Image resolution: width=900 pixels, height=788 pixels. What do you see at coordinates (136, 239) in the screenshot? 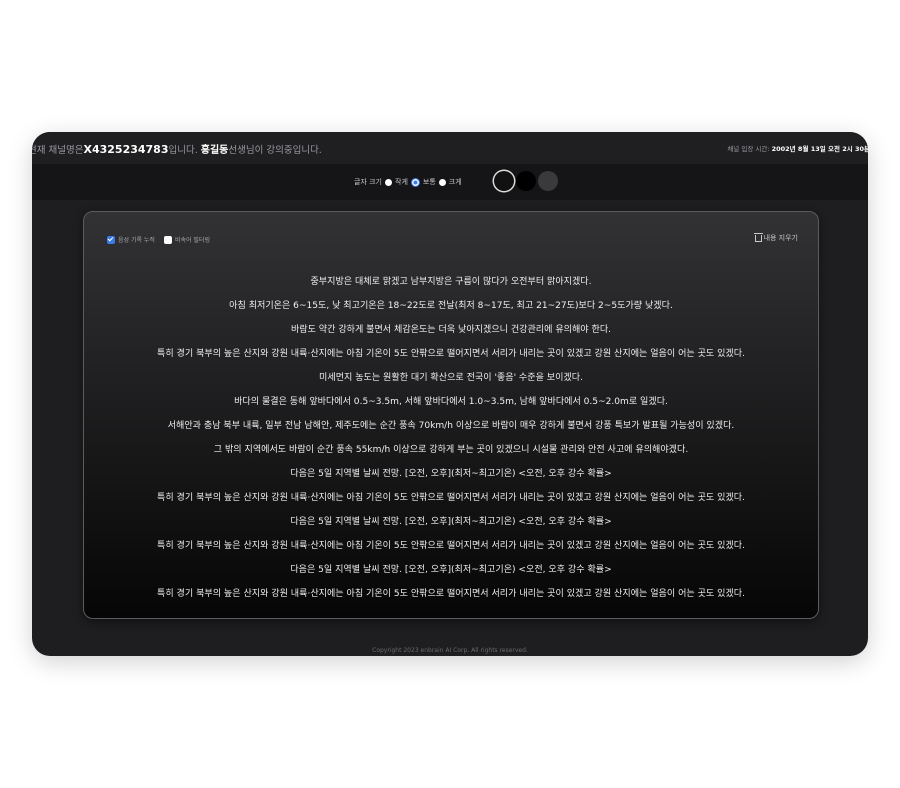
I see `voice-accumulate-label: 음성 기록 누적` at bounding box center [136, 239].